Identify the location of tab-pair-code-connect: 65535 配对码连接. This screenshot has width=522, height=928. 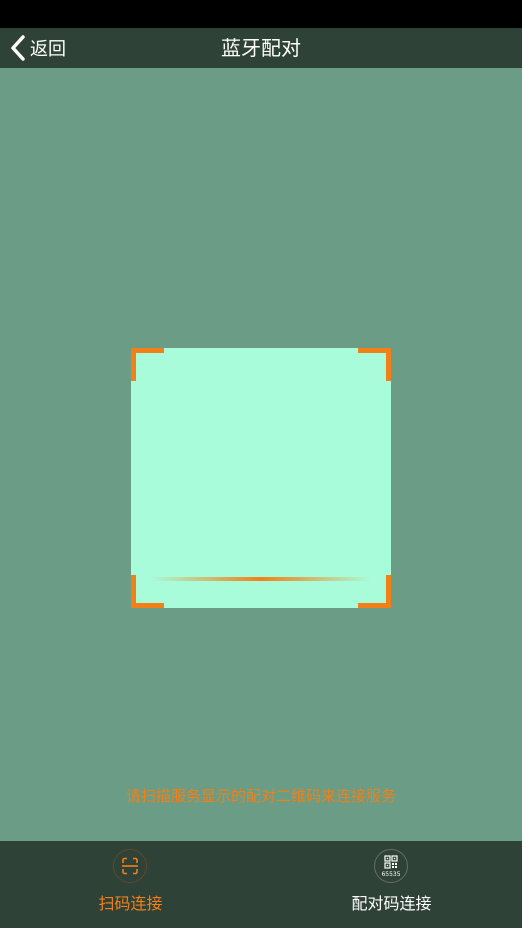
(391, 884).